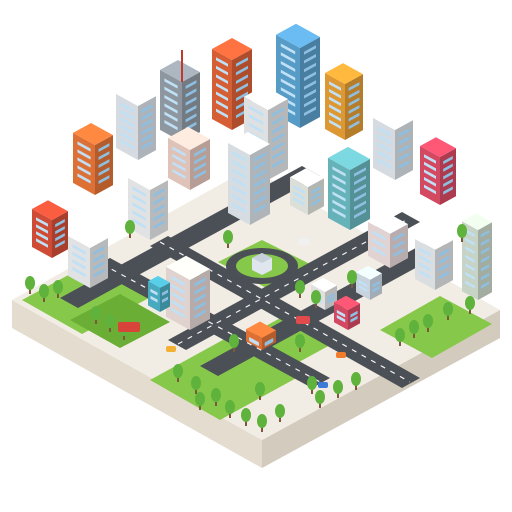 This screenshot has width=512, height=512. Describe the element at coordinates (434, 259) in the screenshot. I see `building-white-front-right` at that location.